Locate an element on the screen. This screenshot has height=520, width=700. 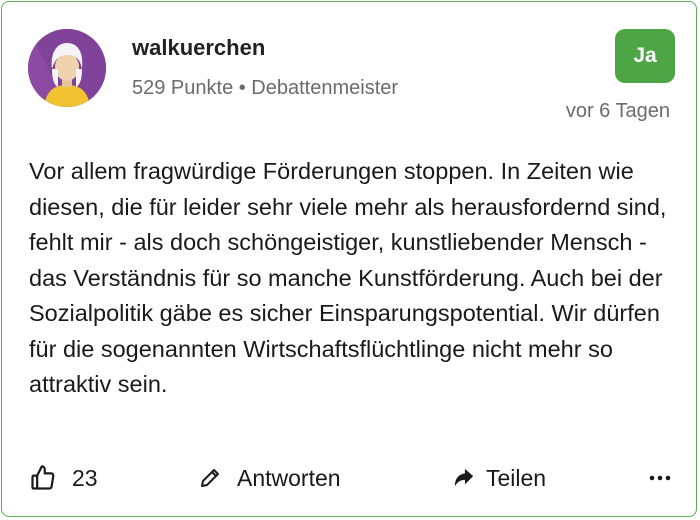
more-dots-icon is located at coordinates (660, 478).